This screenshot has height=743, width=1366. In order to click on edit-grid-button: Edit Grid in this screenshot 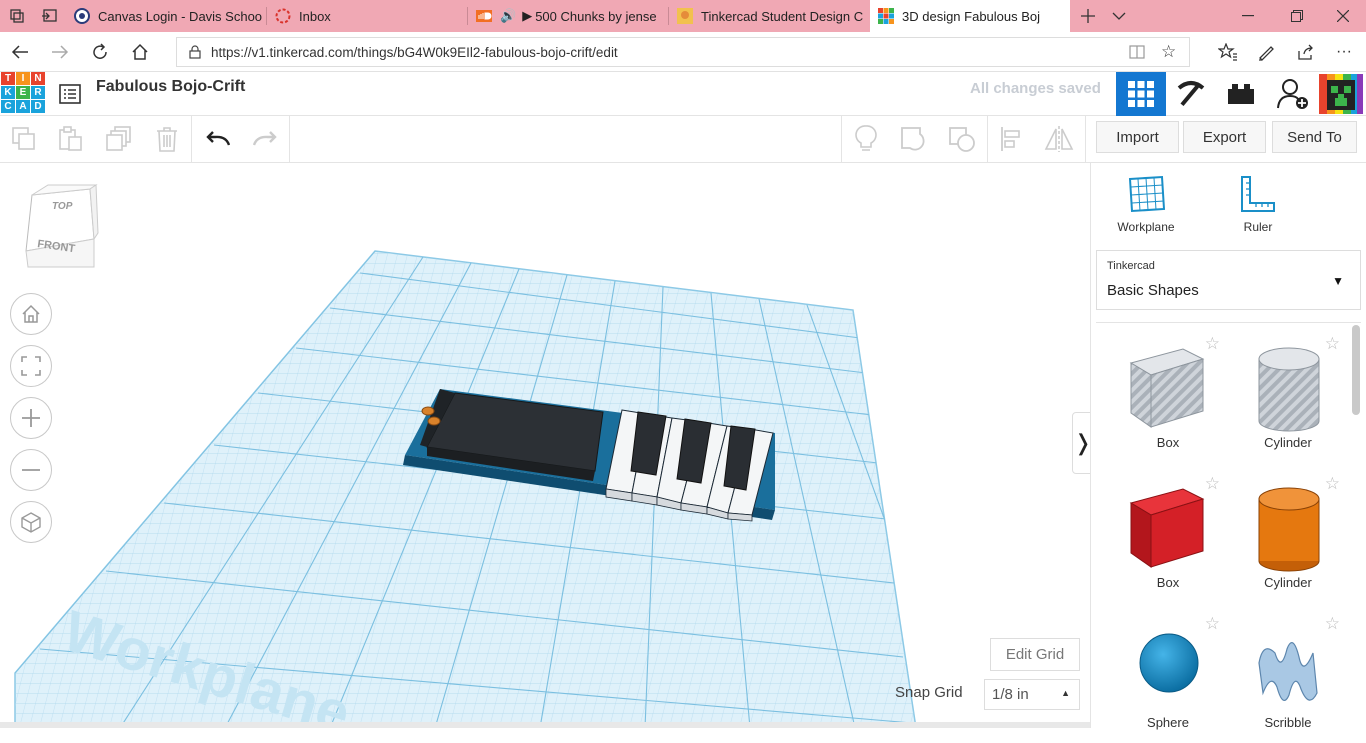, I will do `click(1035, 654)`.